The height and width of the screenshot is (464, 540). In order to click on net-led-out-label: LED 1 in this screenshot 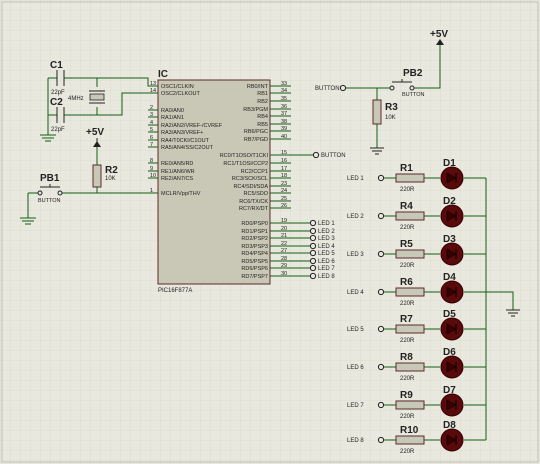, I will do `click(326, 224)`.